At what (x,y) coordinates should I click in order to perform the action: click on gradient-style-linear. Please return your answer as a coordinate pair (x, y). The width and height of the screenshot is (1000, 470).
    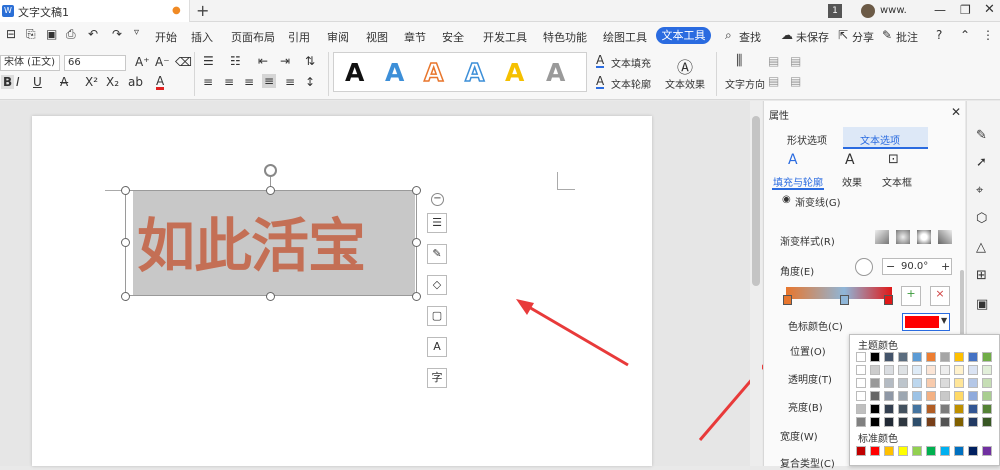
    Looking at the image, I should click on (882, 237).